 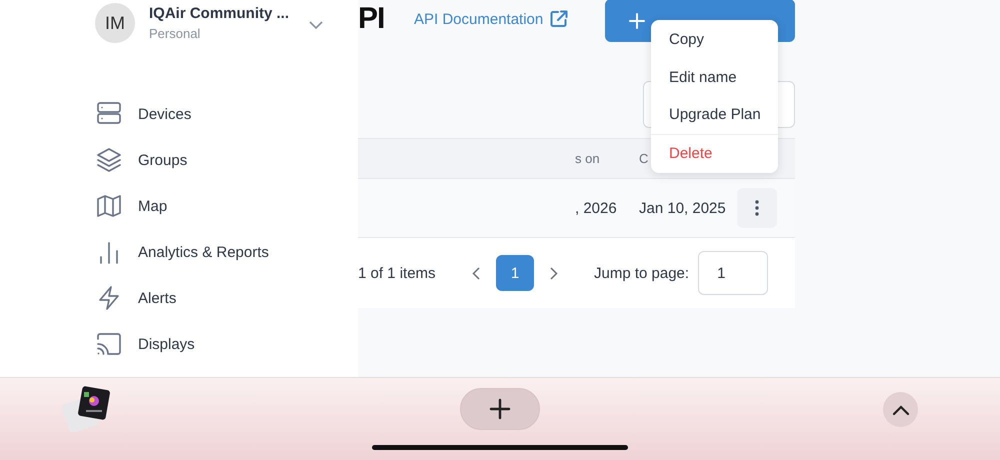 What do you see at coordinates (175, 33) in the screenshot?
I see `account-plan: Personal` at bounding box center [175, 33].